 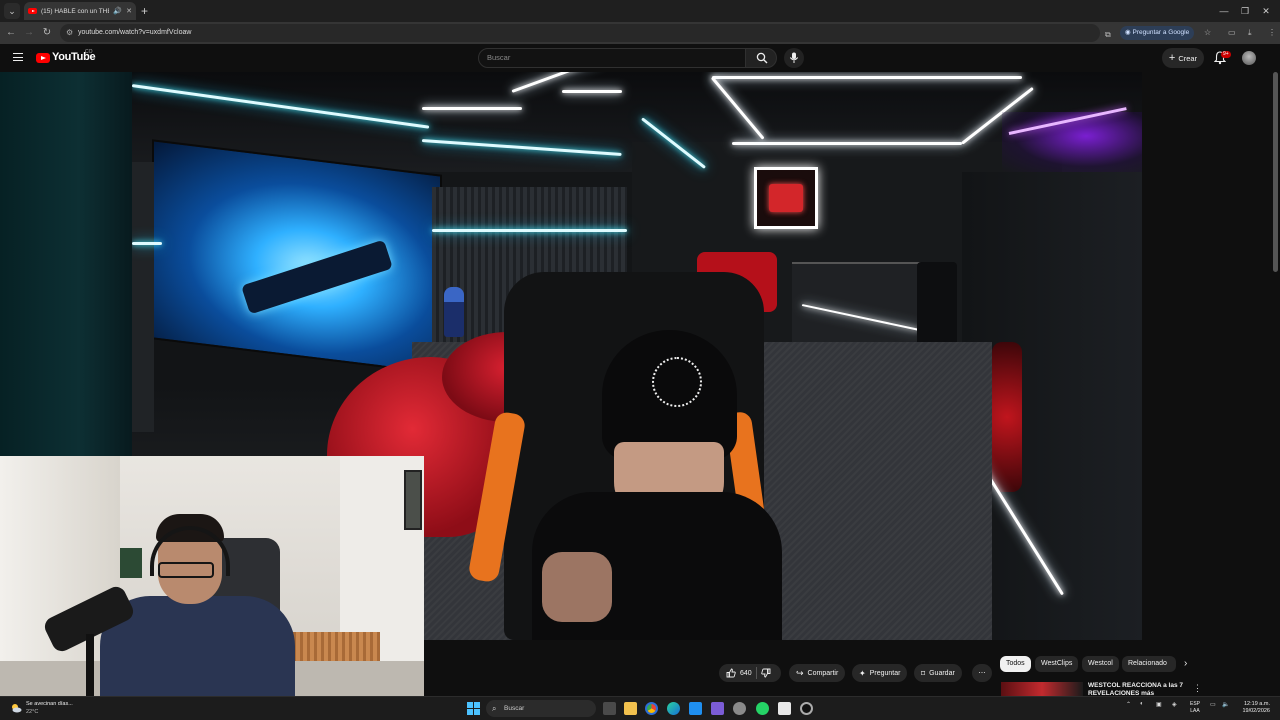 I want to click on hand, so click(x=577, y=587).